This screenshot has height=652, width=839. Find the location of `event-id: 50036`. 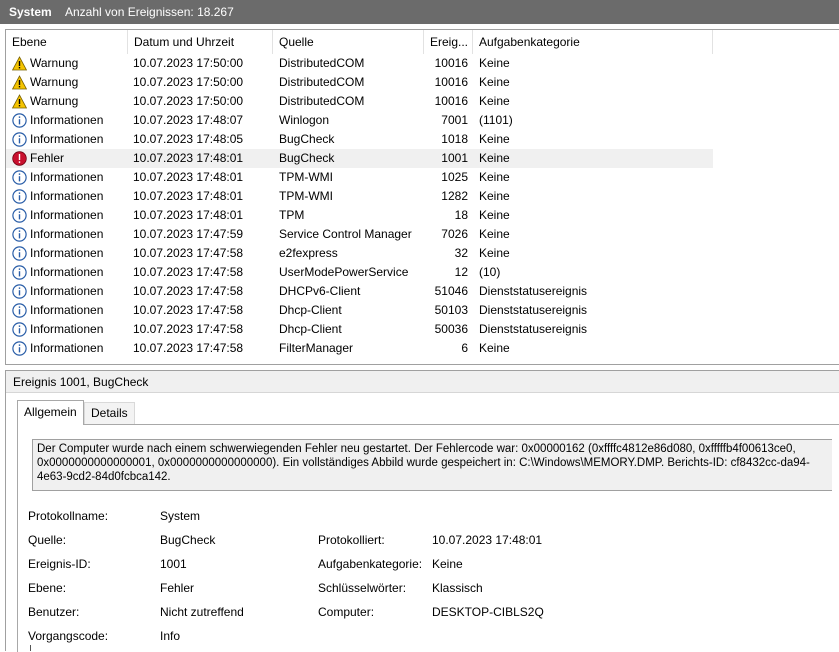

event-id: 50036 is located at coordinates (451, 329).